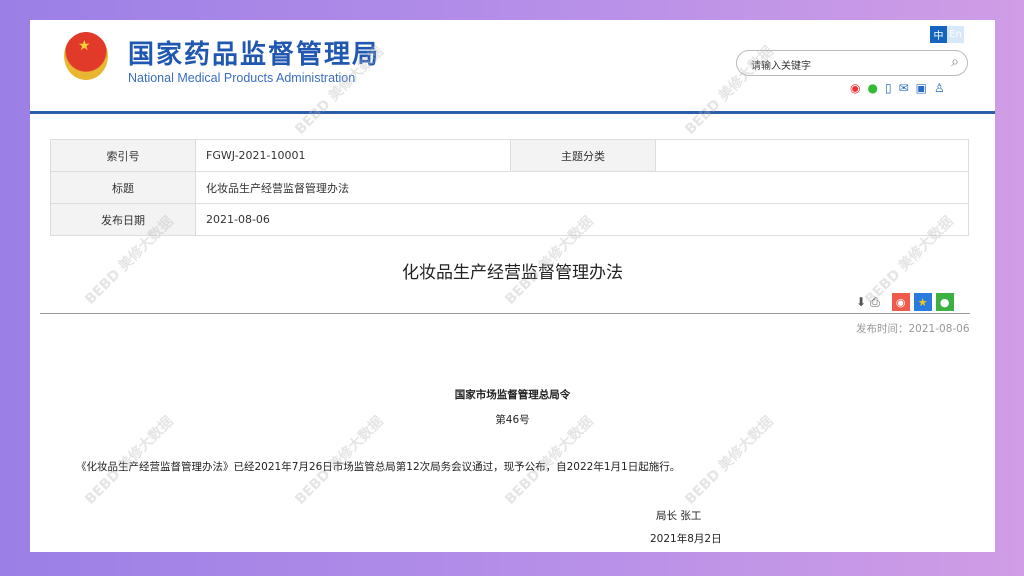 This screenshot has width=1024, height=576. Describe the element at coordinates (582, 187) in the screenshot. I see `title-value: 化妆品生产经营监督管理办法` at that location.